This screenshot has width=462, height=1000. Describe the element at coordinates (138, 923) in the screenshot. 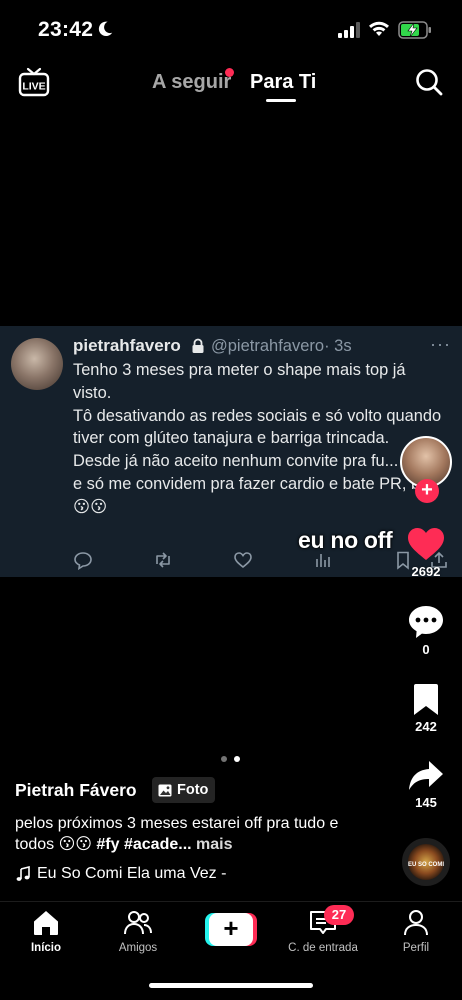

I see `friends-icon` at that location.